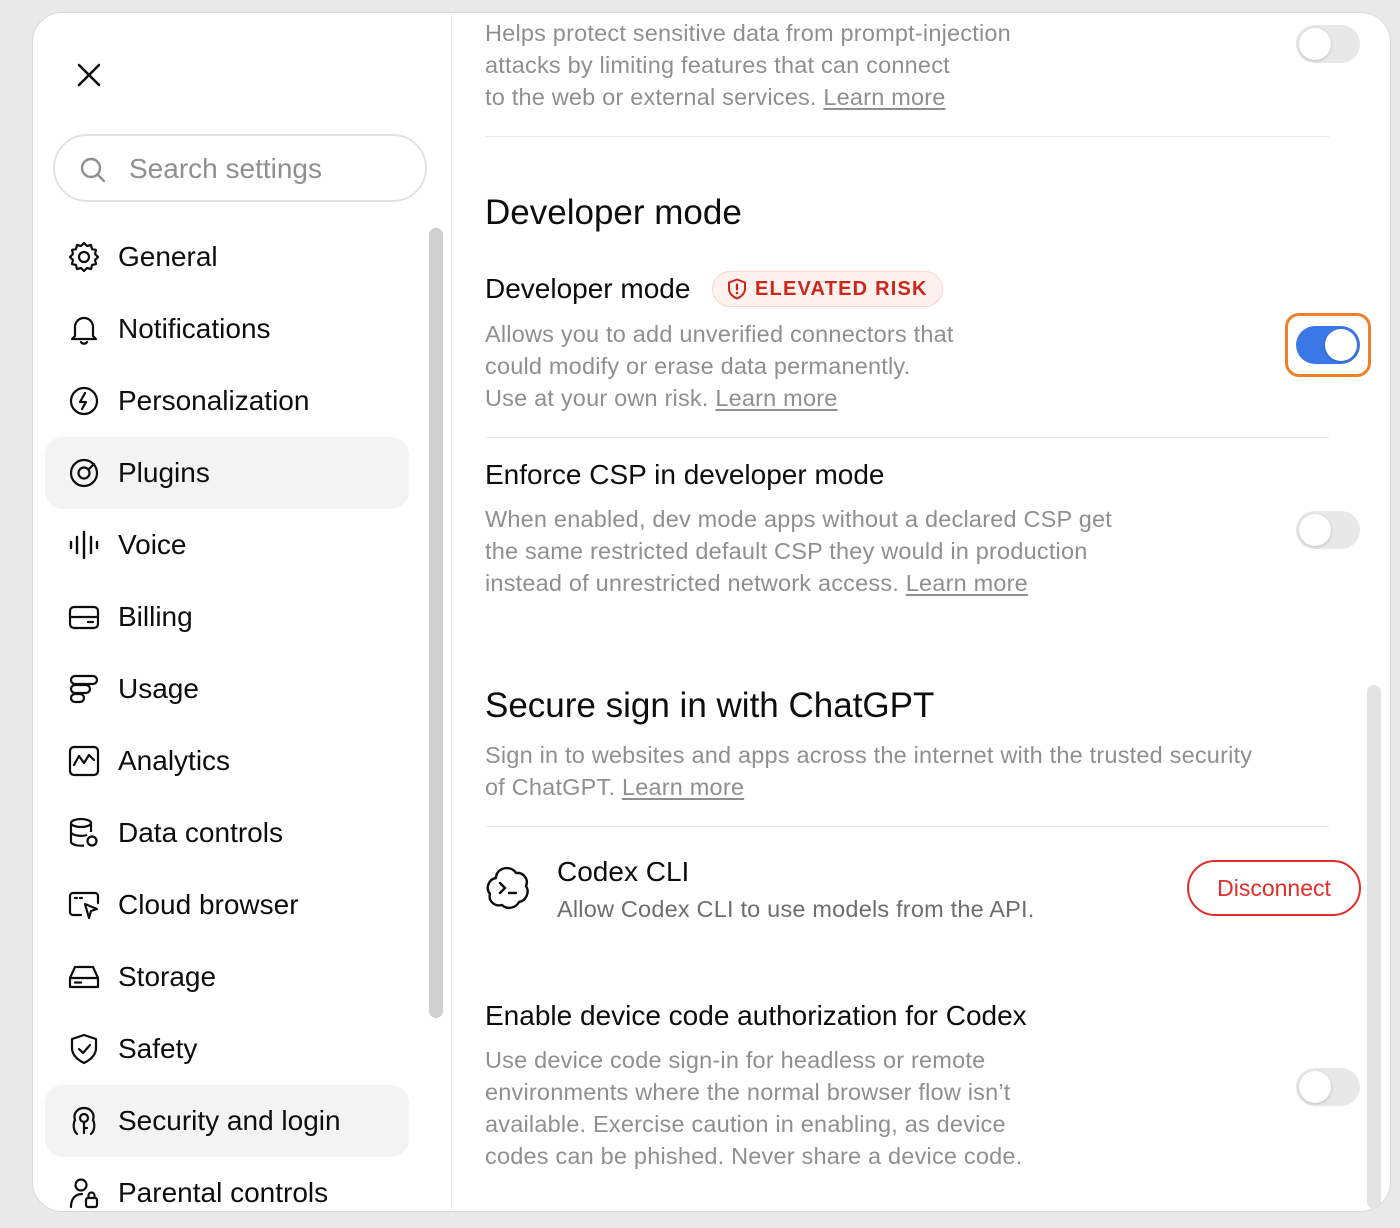 This screenshot has height=1228, width=1400. What do you see at coordinates (227, 473) in the screenshot?
I see `sidebar-item-plugins: Plugins` at bounding box center [227, 473].